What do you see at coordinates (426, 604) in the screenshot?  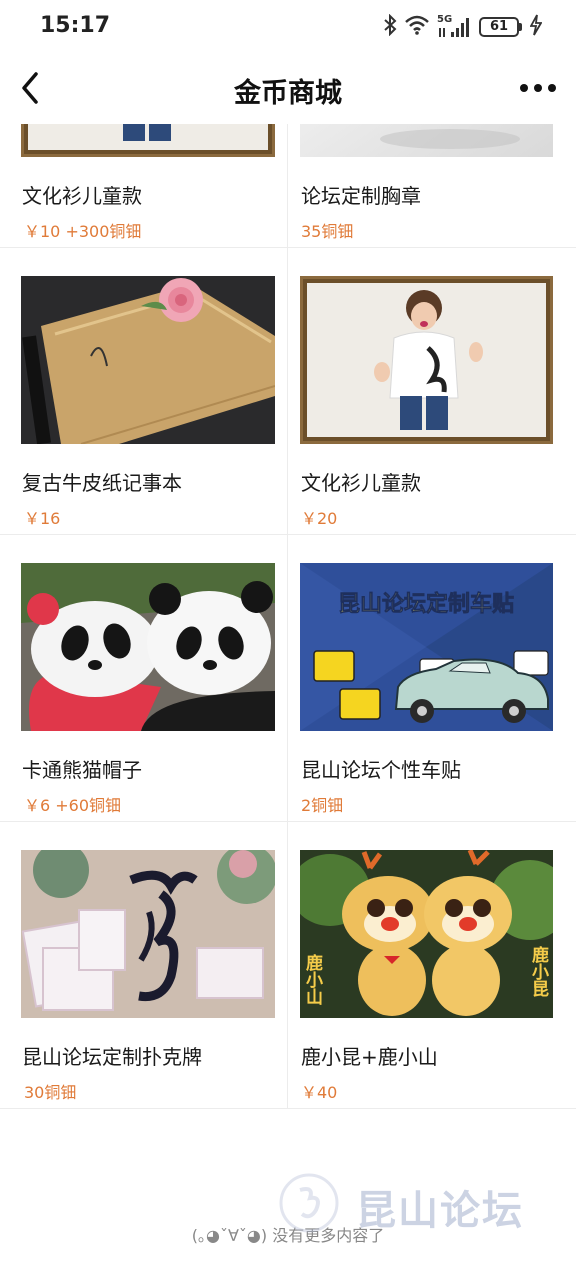 I see `banner-text: 昆山论坛定制车贴` at bounding box center [426, 604].